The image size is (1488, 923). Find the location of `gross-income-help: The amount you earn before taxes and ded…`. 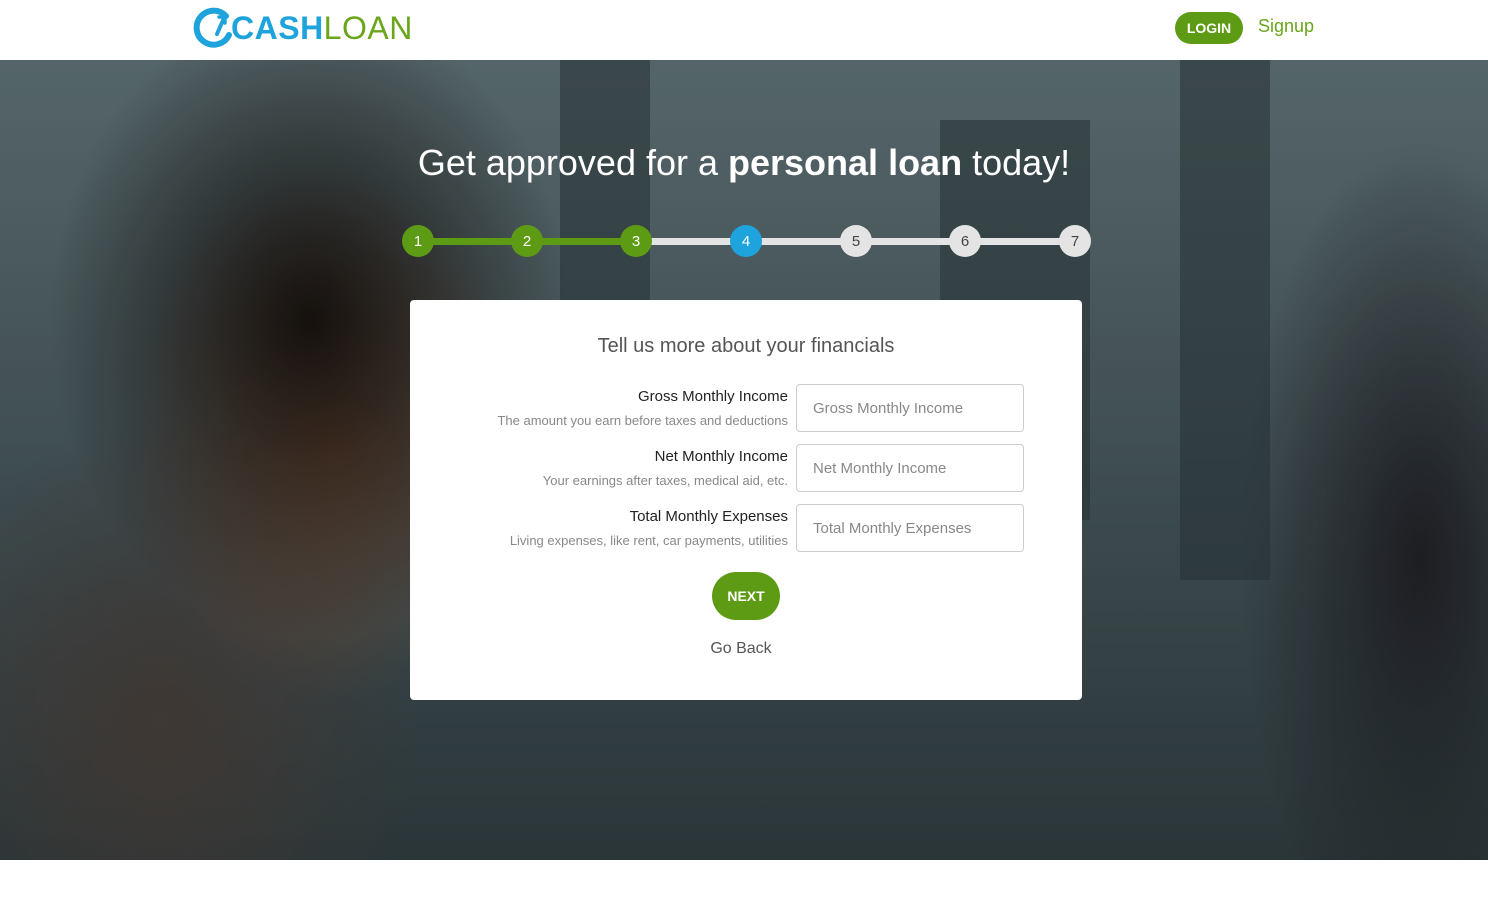

gross-income-help: The amount you earn before taxes and ded… is located at coordinates (642, 420).